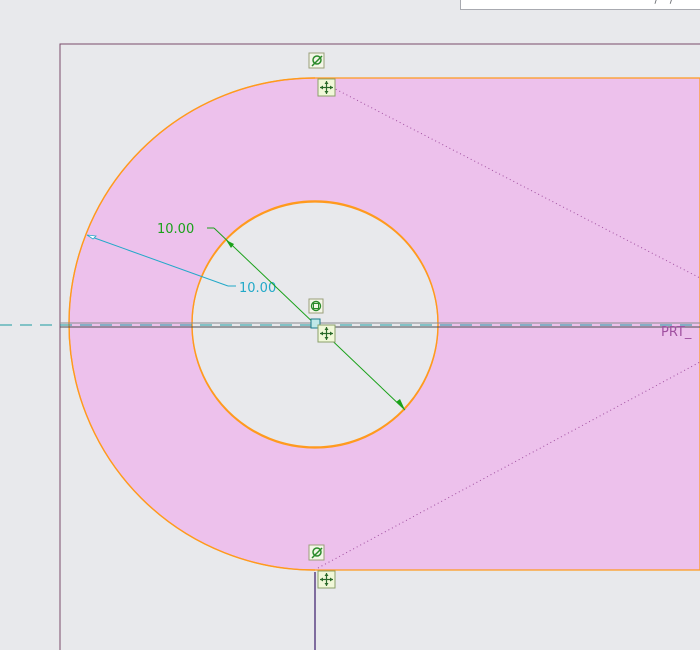  I want to click on centerpoint-icon, so click(316, 306).